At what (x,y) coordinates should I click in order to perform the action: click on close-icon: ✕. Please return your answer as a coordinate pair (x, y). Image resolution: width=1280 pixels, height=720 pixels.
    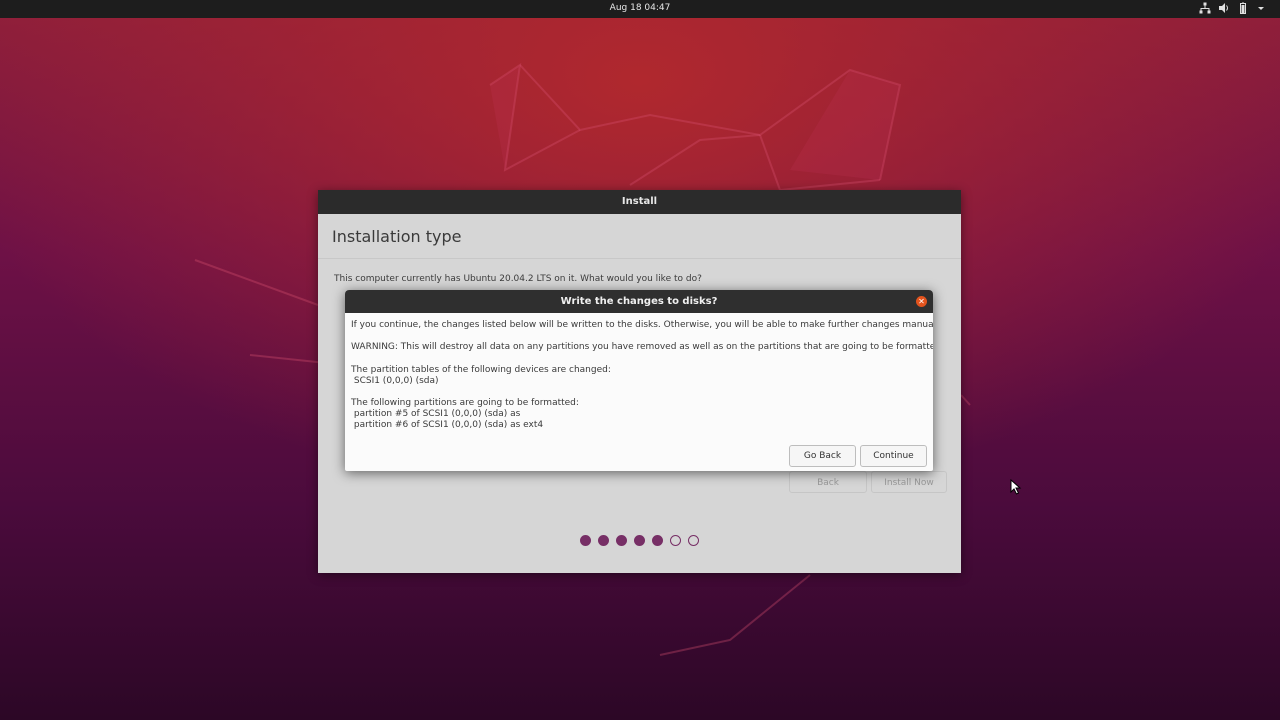
    Looking at the image, I should click on (921, 301).